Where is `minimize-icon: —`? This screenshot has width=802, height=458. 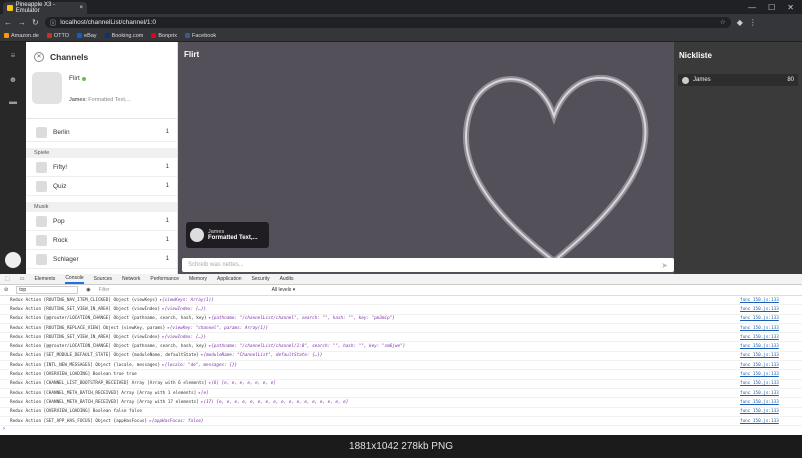
minimize-icon: — is located at coordinates (752, 7).